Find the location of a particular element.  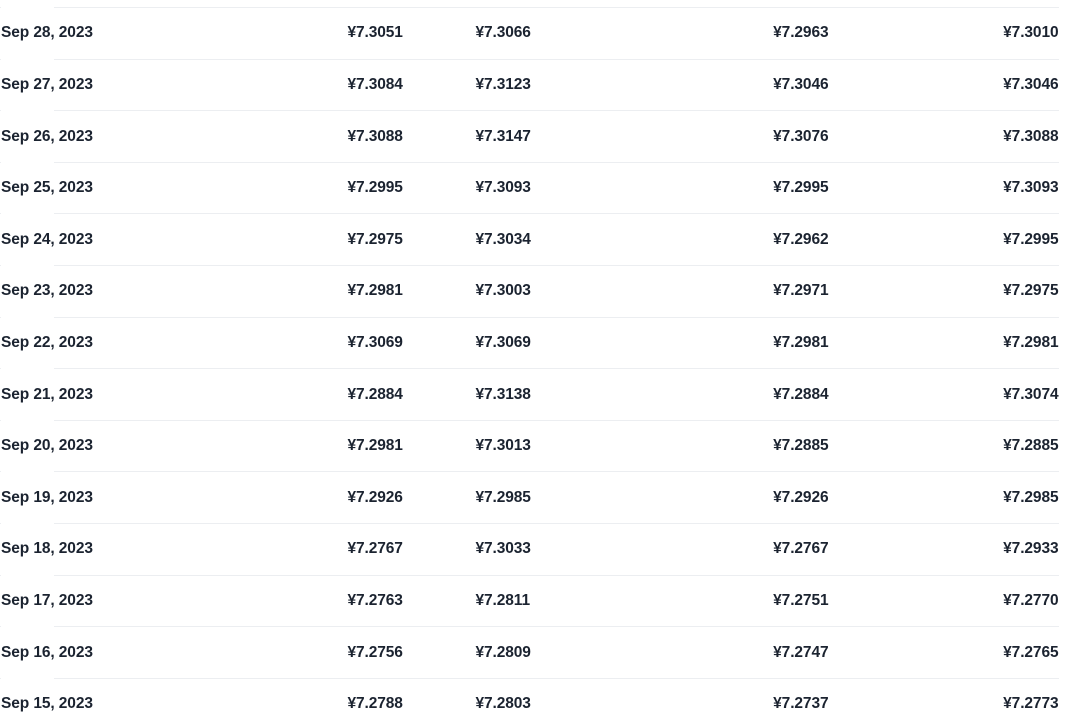

table-cell-open: ¥7.2926 is located at coordinates (411, 498).